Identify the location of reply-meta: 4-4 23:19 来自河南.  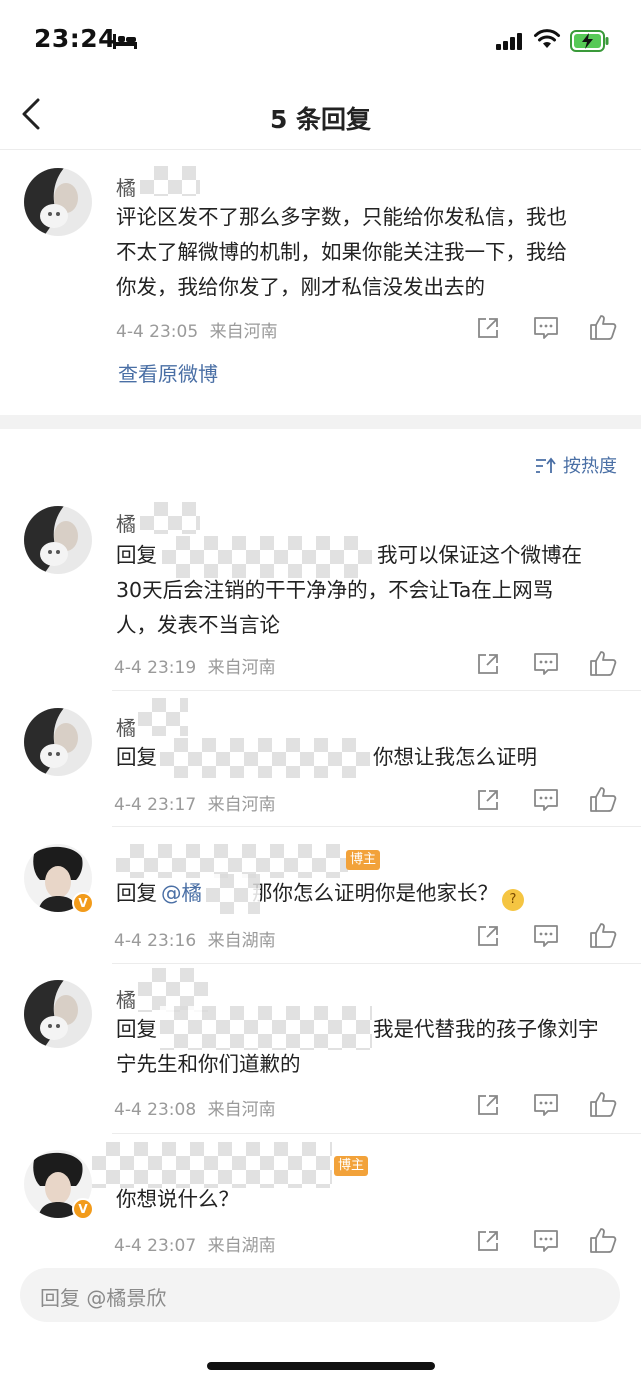
(195, 665).